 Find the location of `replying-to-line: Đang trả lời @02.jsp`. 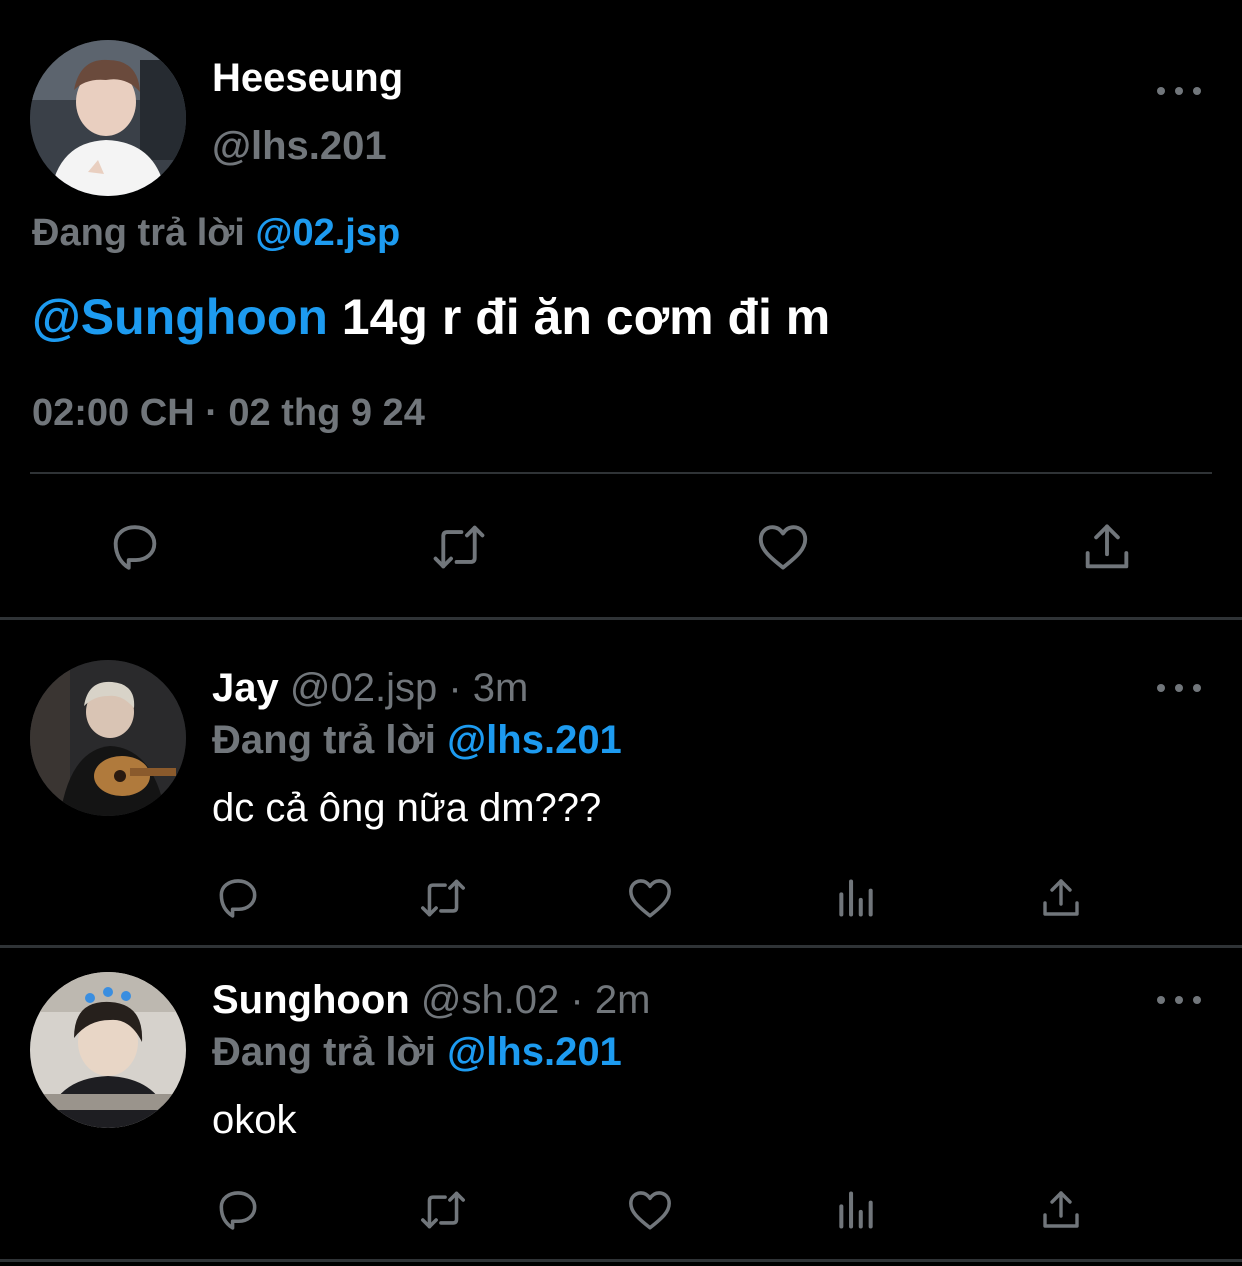

replying-to-line: Đang trả lời @02.jsp is located at coordinates (216, 233).